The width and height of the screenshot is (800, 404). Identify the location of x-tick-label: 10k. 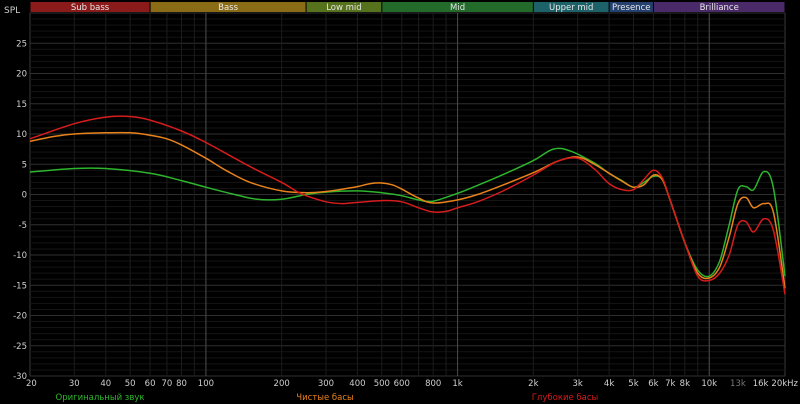
(709, 384).